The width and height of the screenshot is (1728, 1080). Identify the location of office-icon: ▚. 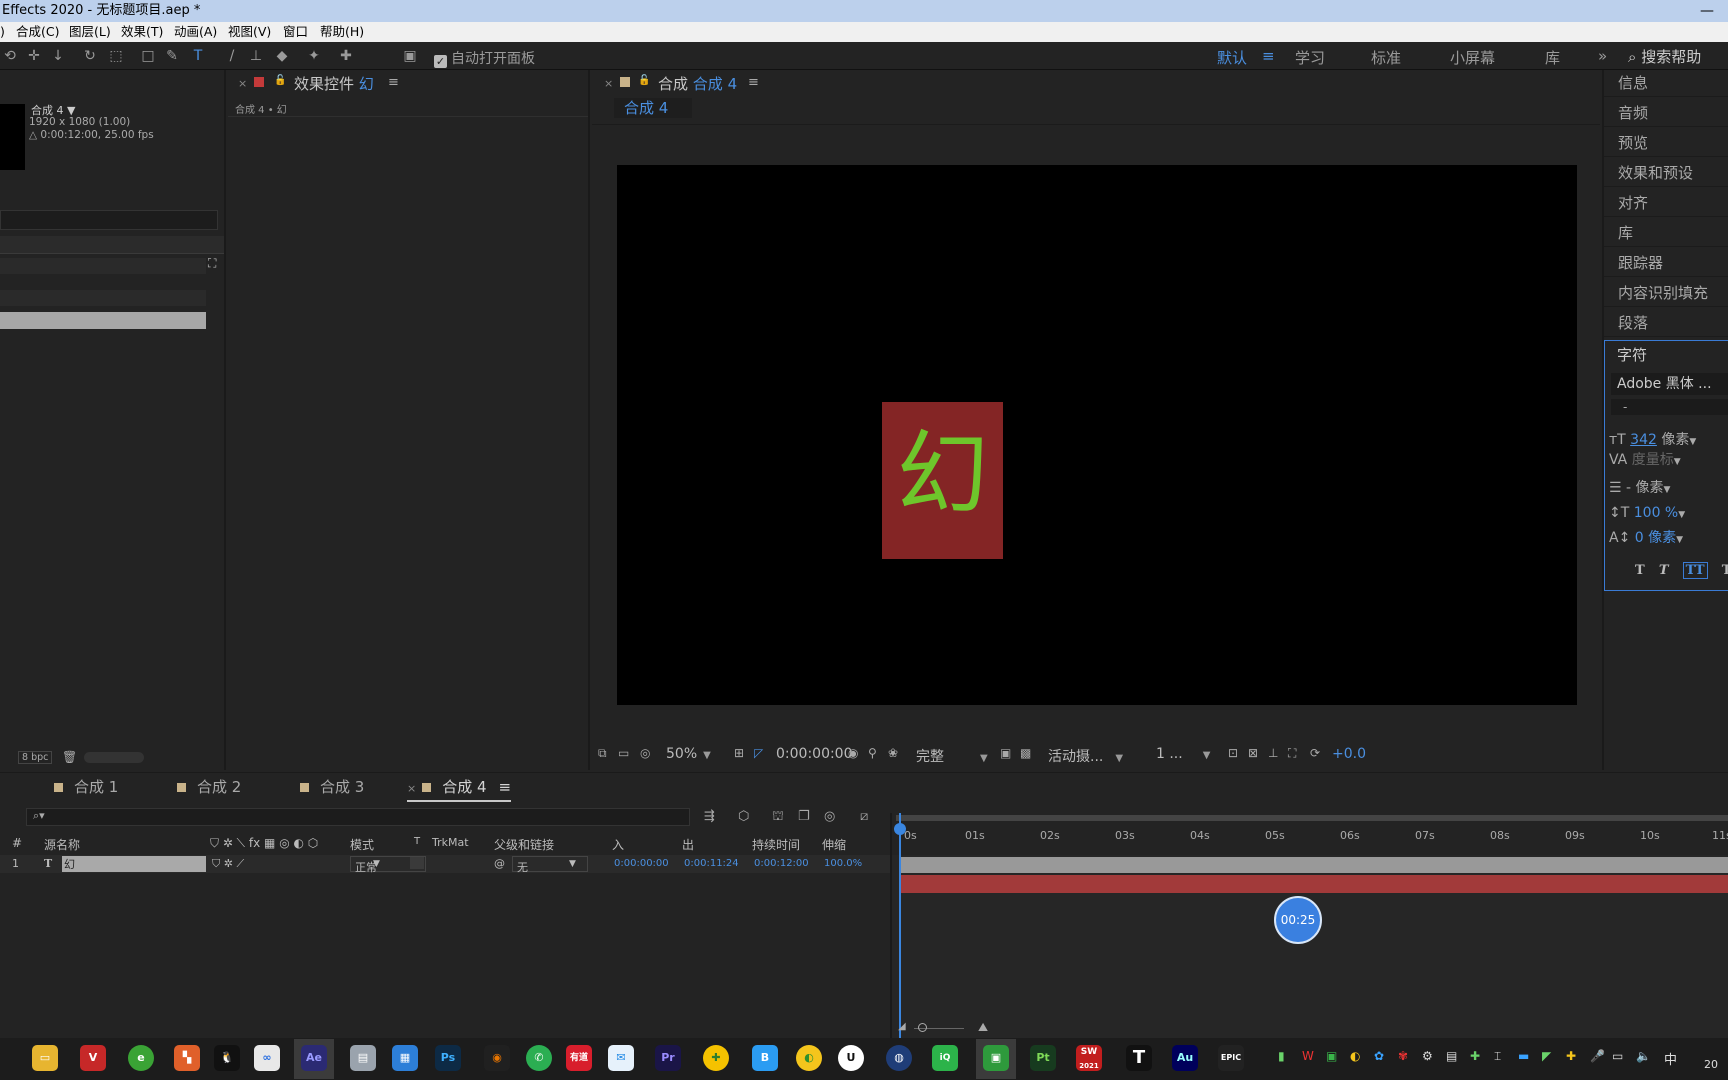
(187, 1058).